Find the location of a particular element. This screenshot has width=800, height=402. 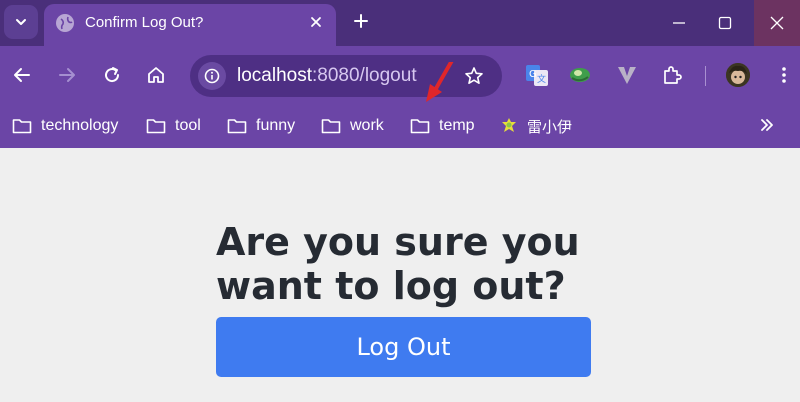

more-vertical-icon is located at coordinates (784, 75).